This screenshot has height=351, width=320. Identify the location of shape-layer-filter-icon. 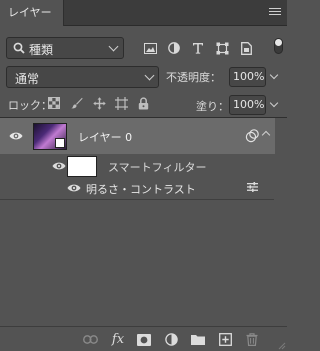
(222, 48).